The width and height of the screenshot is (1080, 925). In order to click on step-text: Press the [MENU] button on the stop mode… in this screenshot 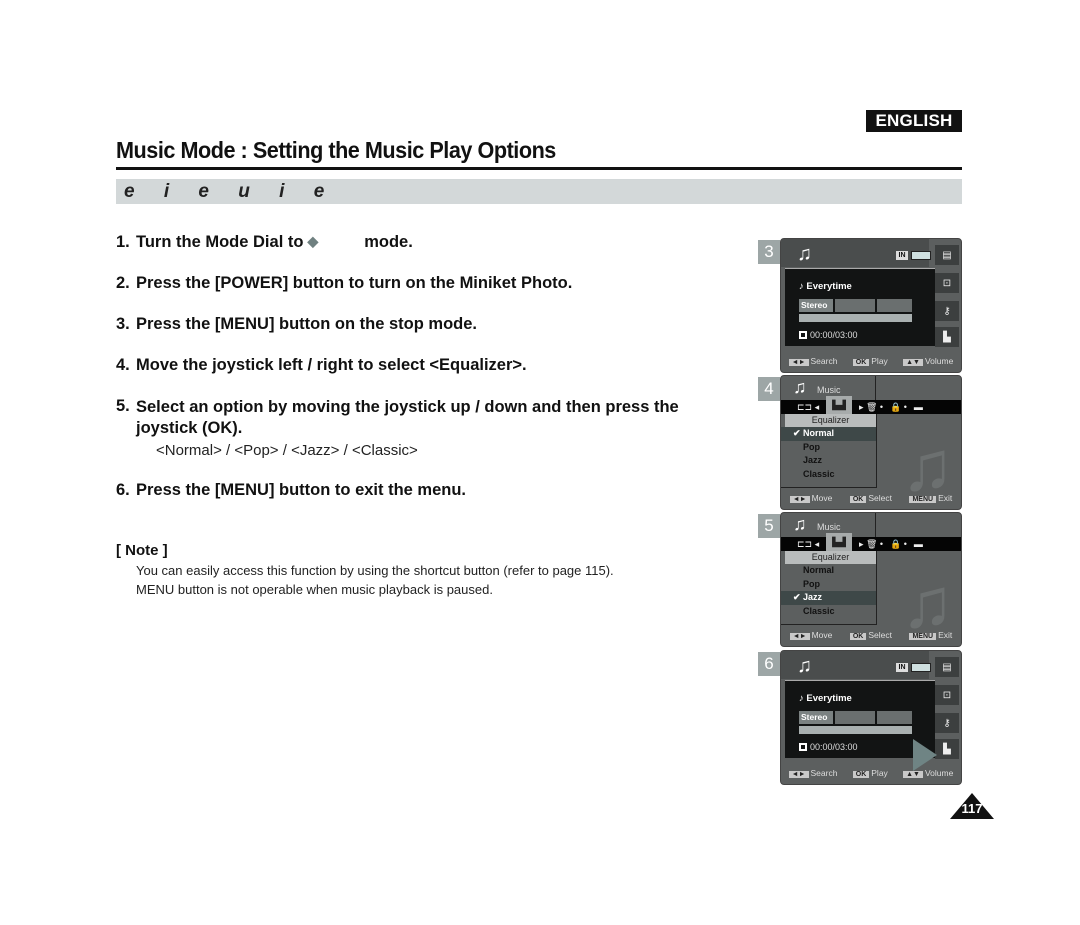, I will do `click(306, 324)`.